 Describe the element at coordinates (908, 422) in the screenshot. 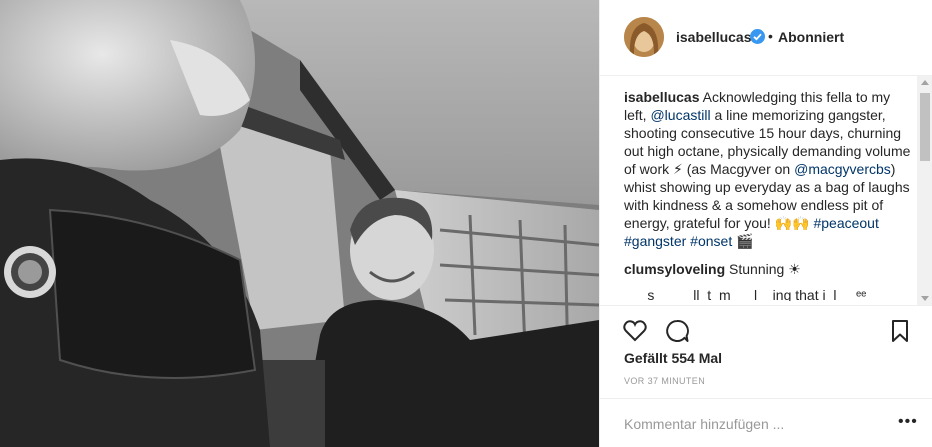

I see `more-options-button: •••` at that location.